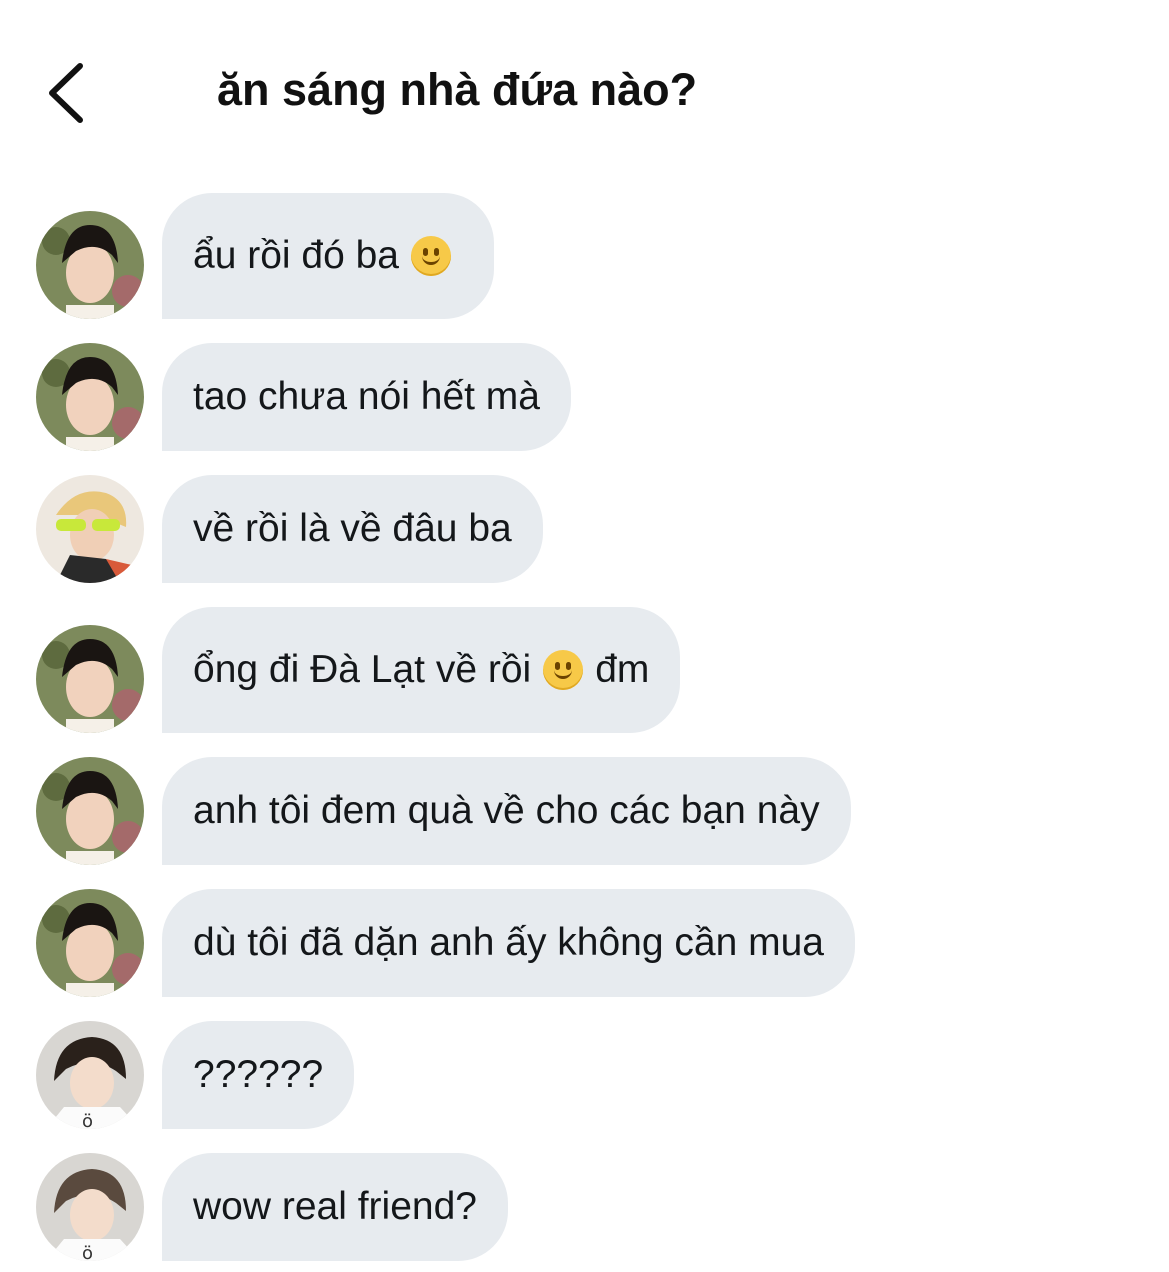 This screenshot has height=1272, width=1169. Describe the element at coordinates (362, 669) in the screenshot. I see `message-text: ổng đi Đà Lạt về rồi` at that location.